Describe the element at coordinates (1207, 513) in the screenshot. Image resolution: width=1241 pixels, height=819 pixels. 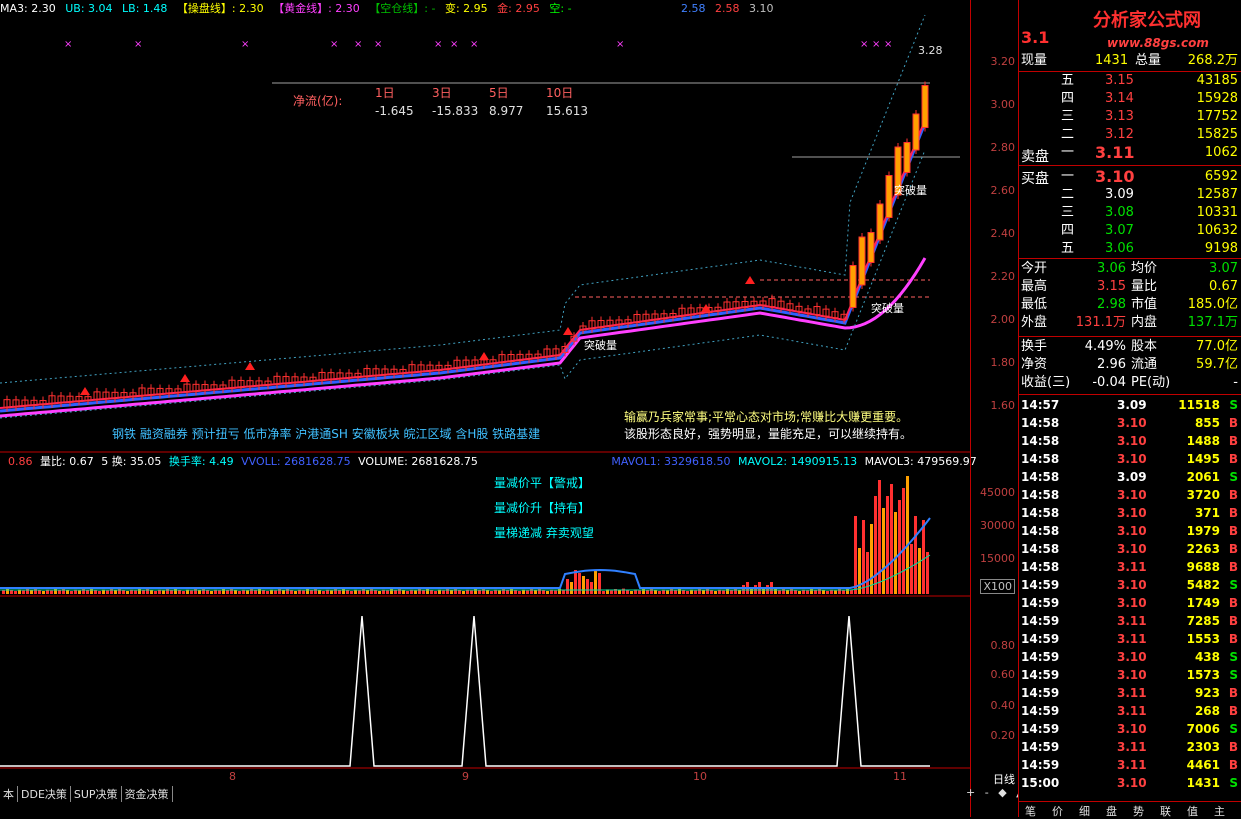
I see `tick-volume: 371` at that location.